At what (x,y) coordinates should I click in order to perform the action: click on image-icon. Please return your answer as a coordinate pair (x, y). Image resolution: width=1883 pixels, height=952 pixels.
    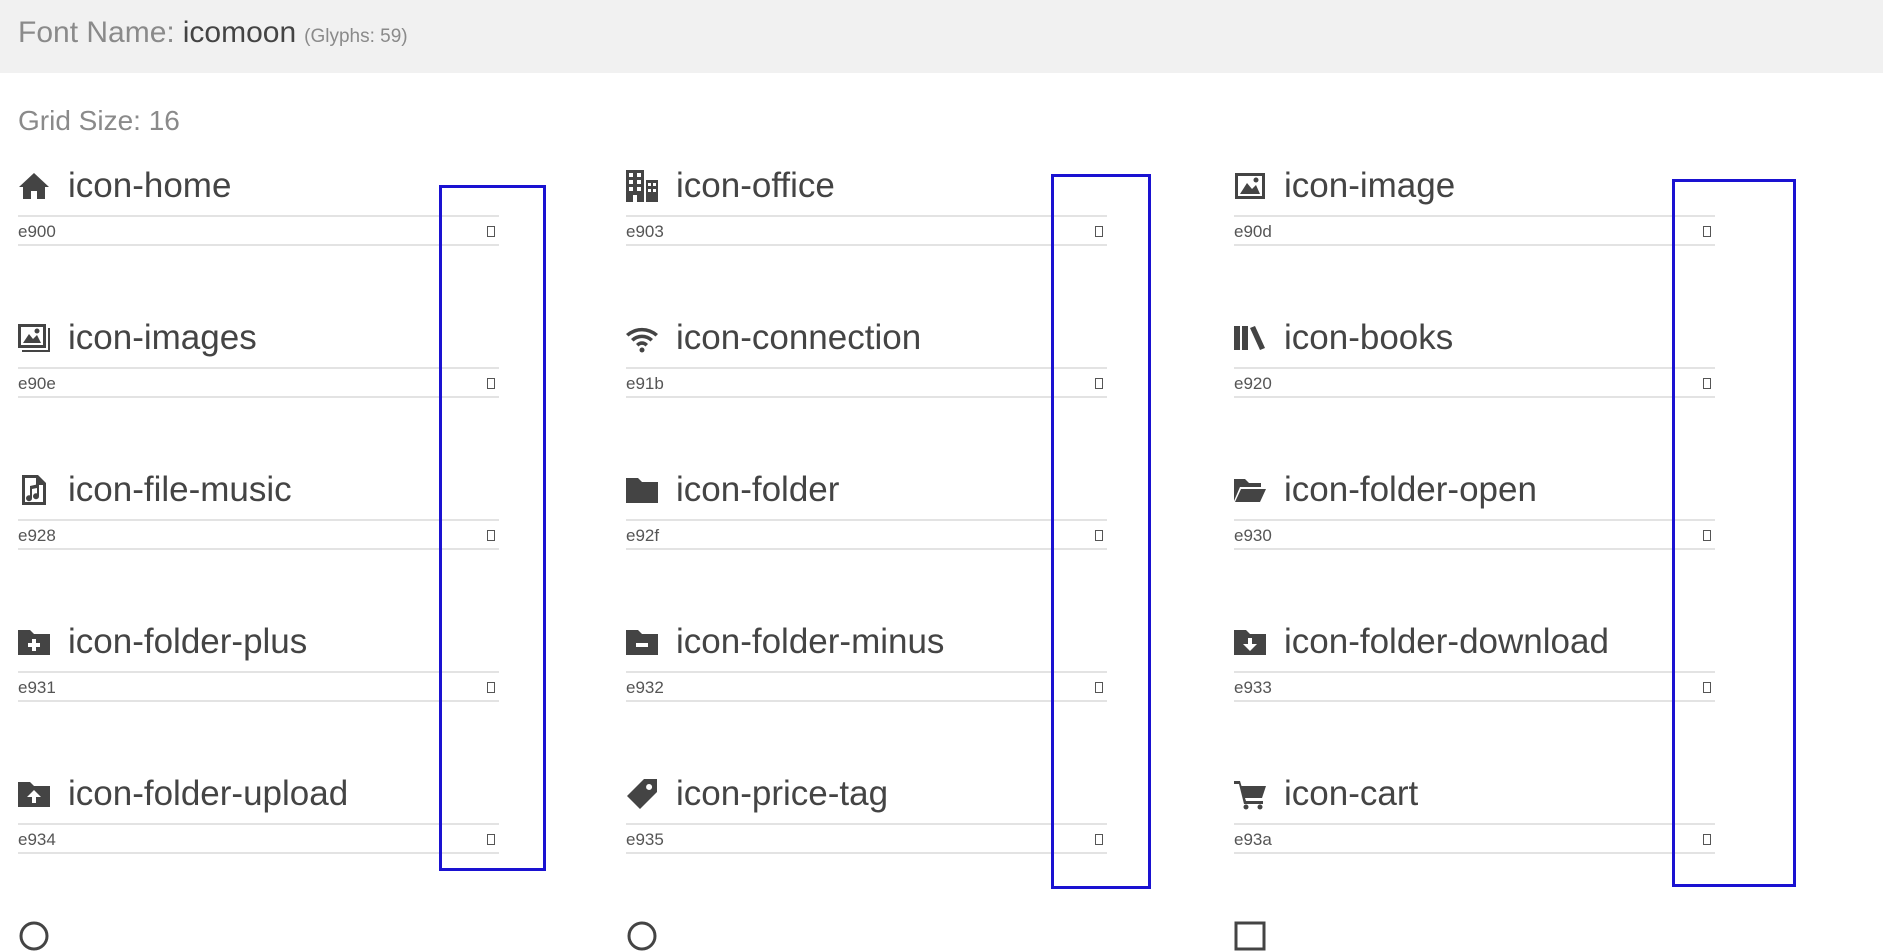
    Looking at the image, I should click on (1252, 186).